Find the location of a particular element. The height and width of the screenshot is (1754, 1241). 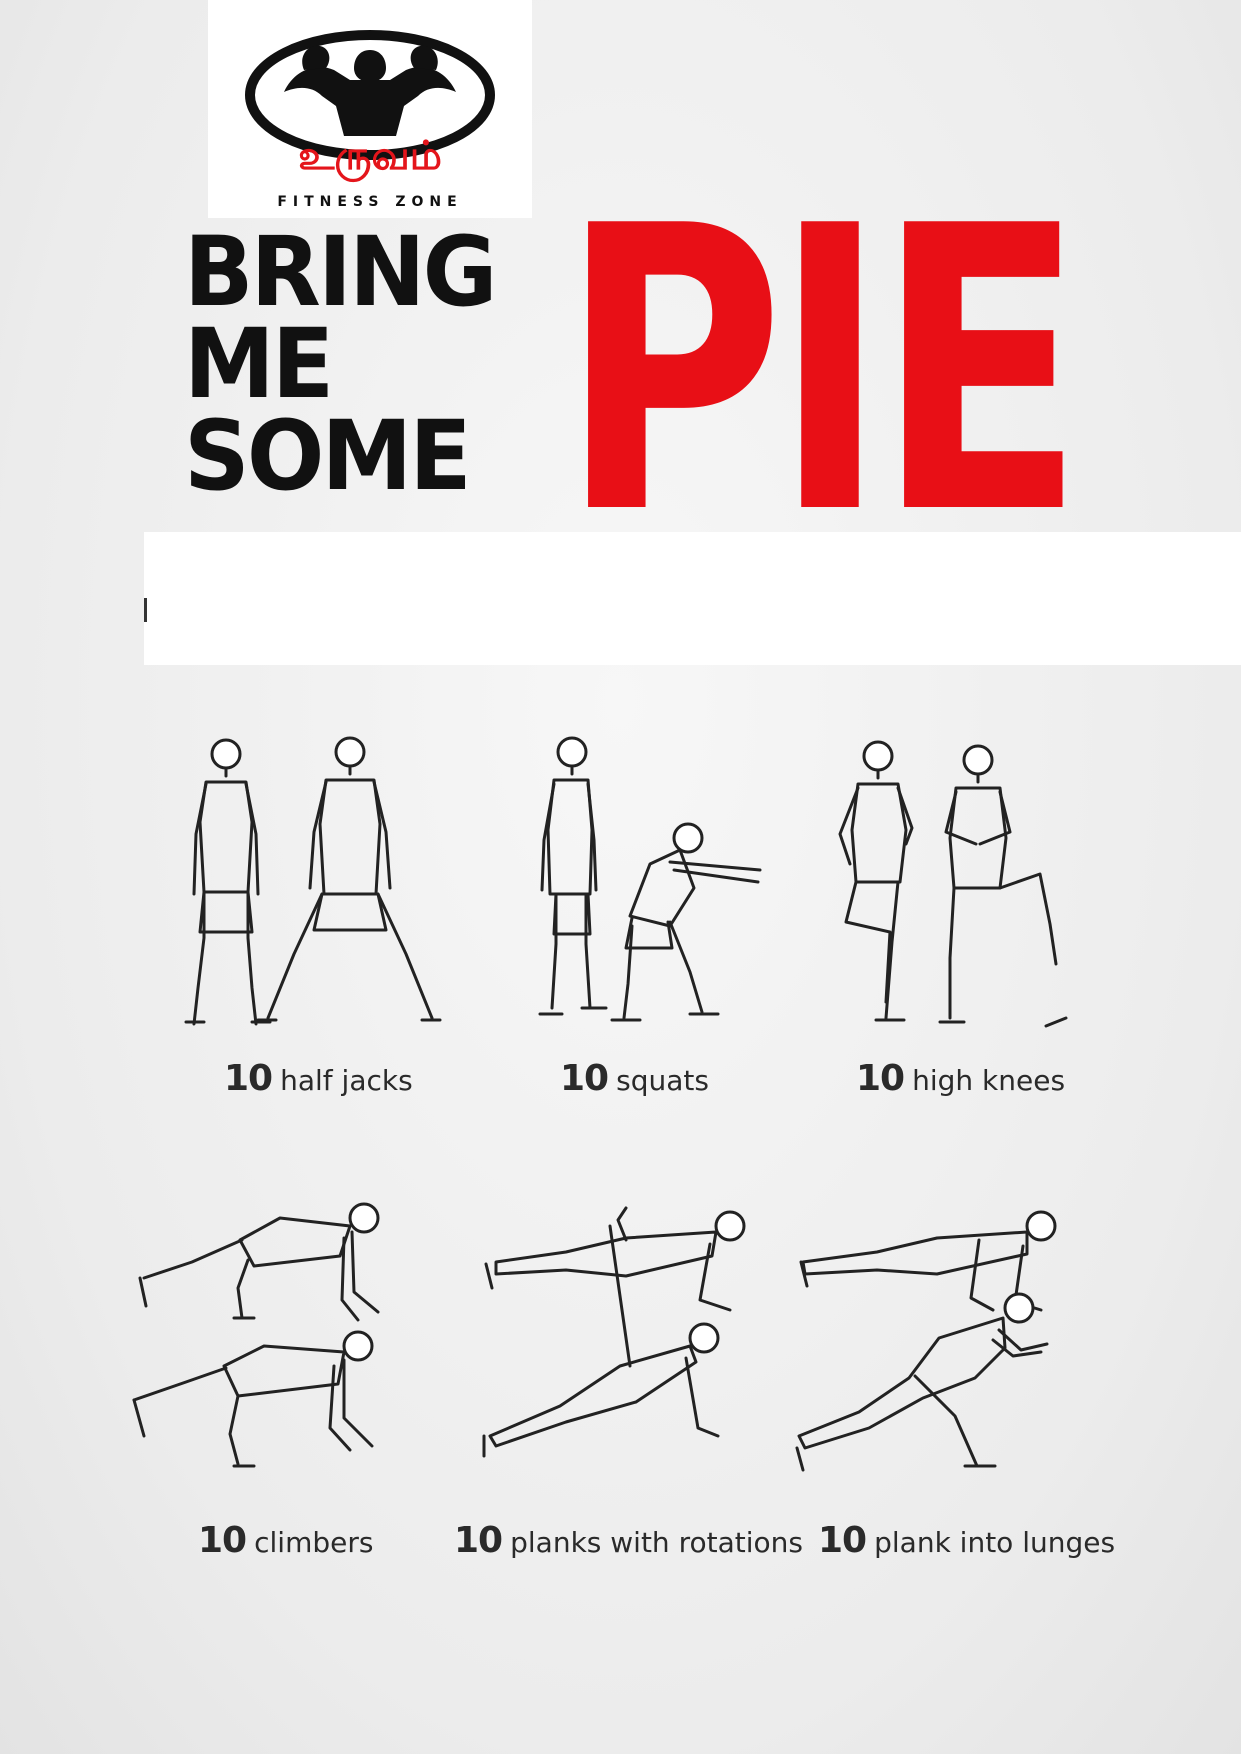

logo-script-text: உருவம் is located at coordinates (370, 156).